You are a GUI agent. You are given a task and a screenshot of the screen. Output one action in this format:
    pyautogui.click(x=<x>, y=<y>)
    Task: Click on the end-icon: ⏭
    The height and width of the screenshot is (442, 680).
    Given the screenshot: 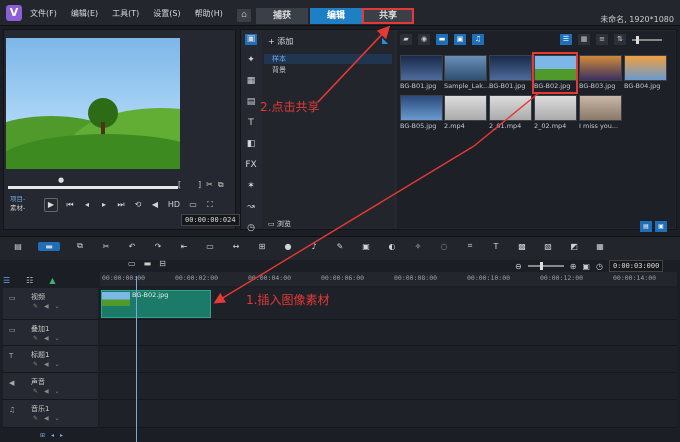 What is the action you would take?
    pyautogui.click(x=121, y=205)
    